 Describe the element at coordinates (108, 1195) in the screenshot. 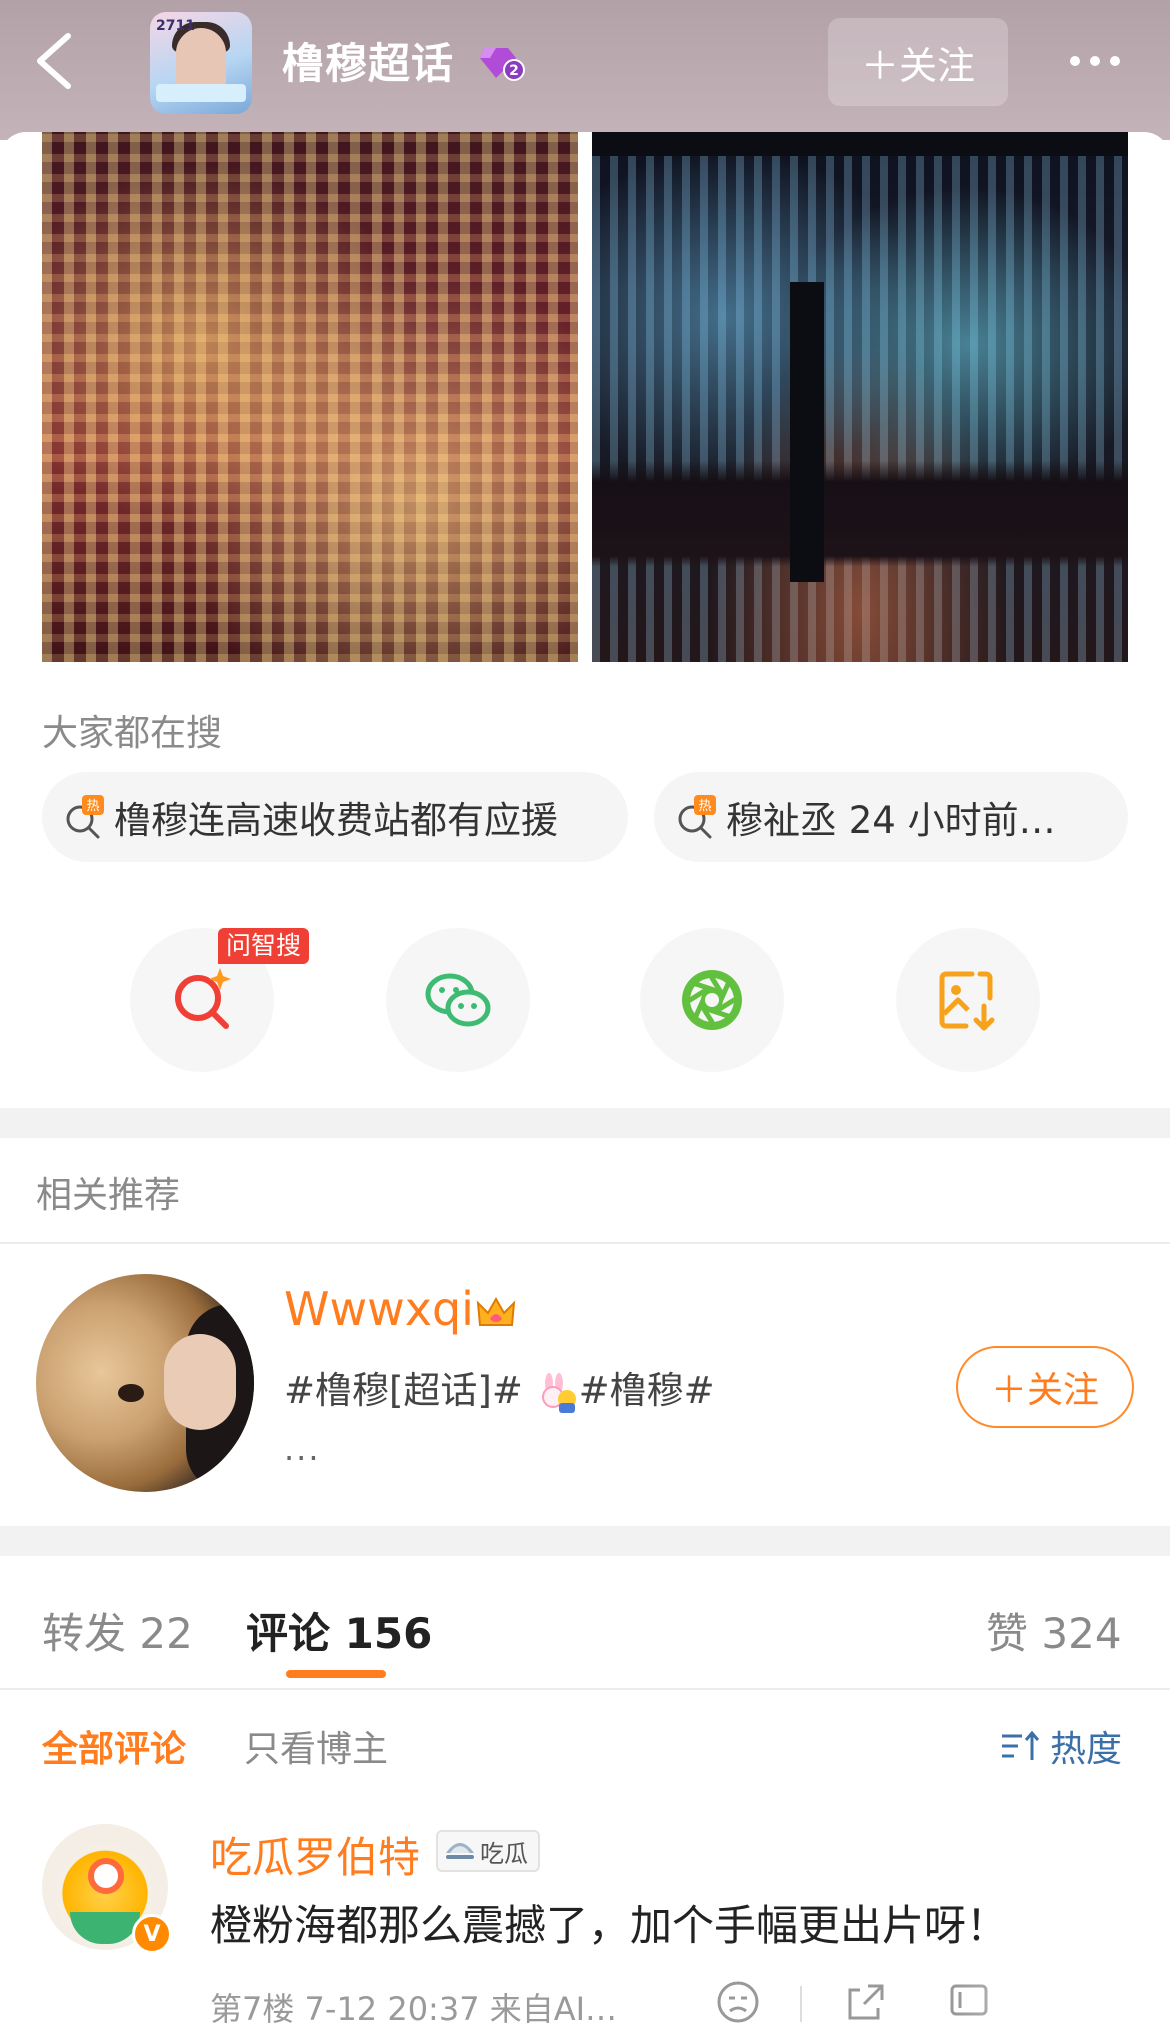

I see `recommend-section-label: 相关推荐` at that location.